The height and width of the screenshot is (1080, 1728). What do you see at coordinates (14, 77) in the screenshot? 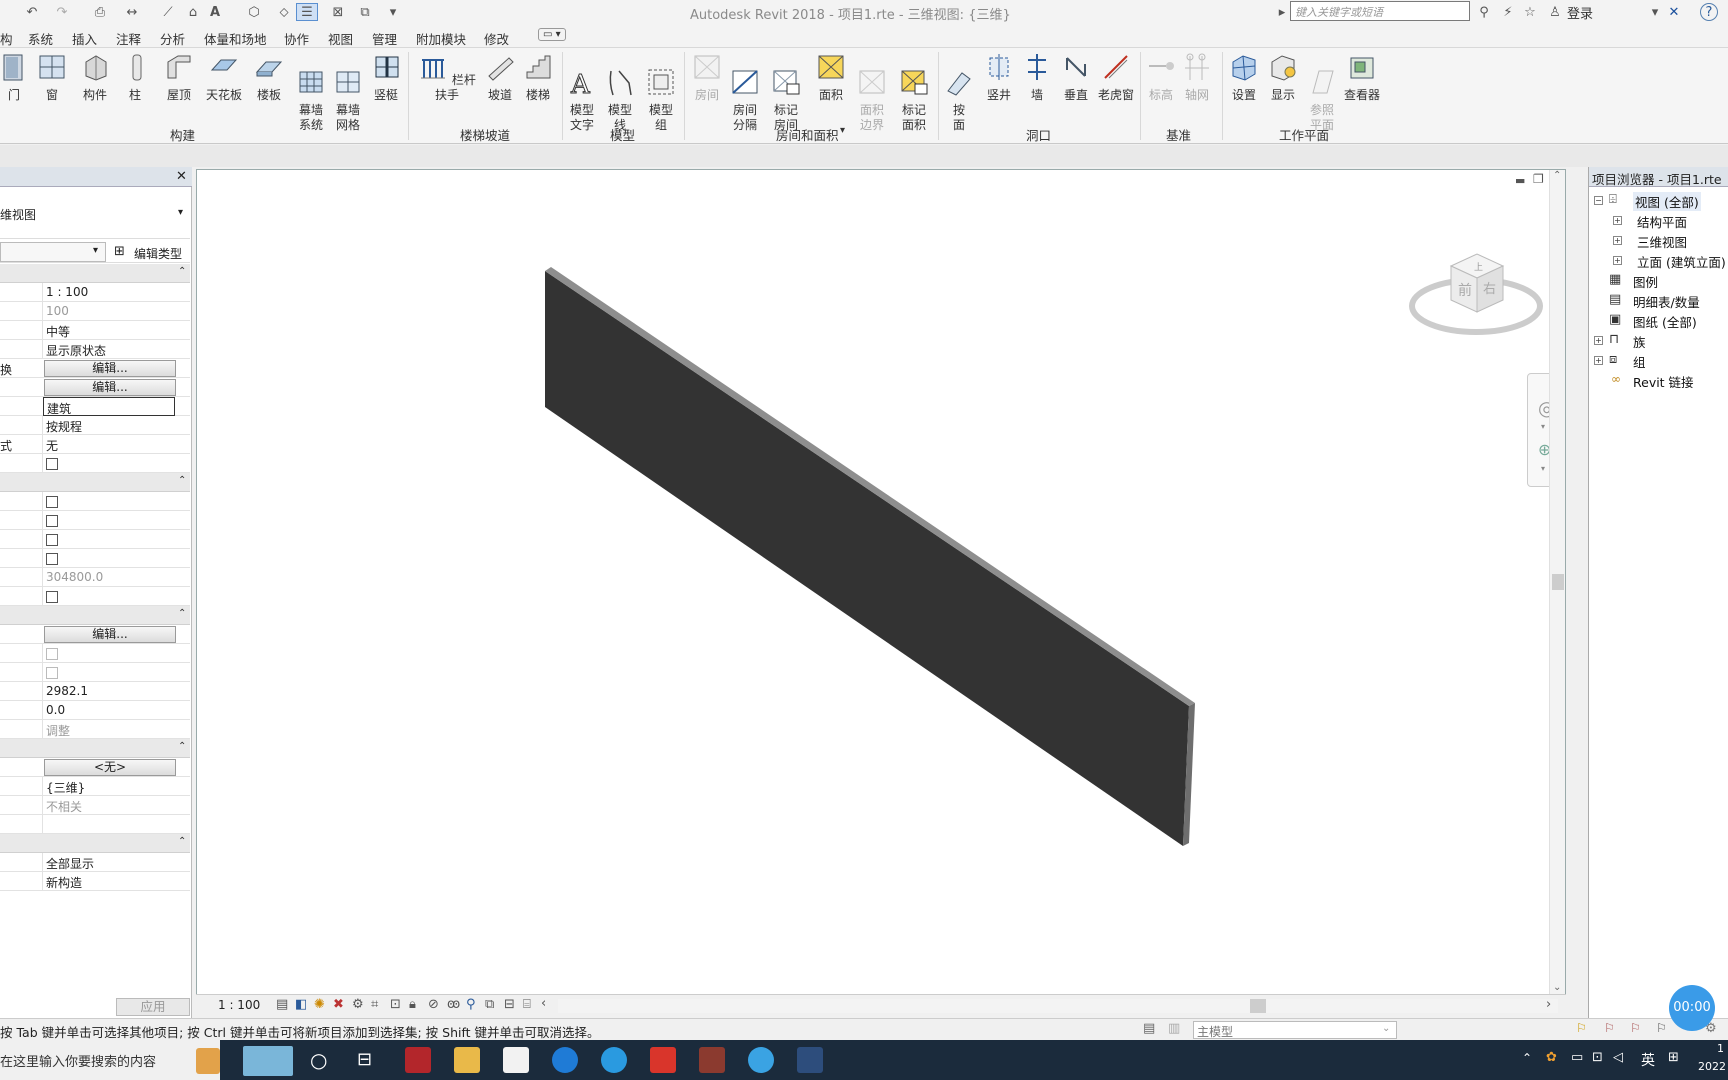
I see `door-button: 门` at bounding box center [14, 77].